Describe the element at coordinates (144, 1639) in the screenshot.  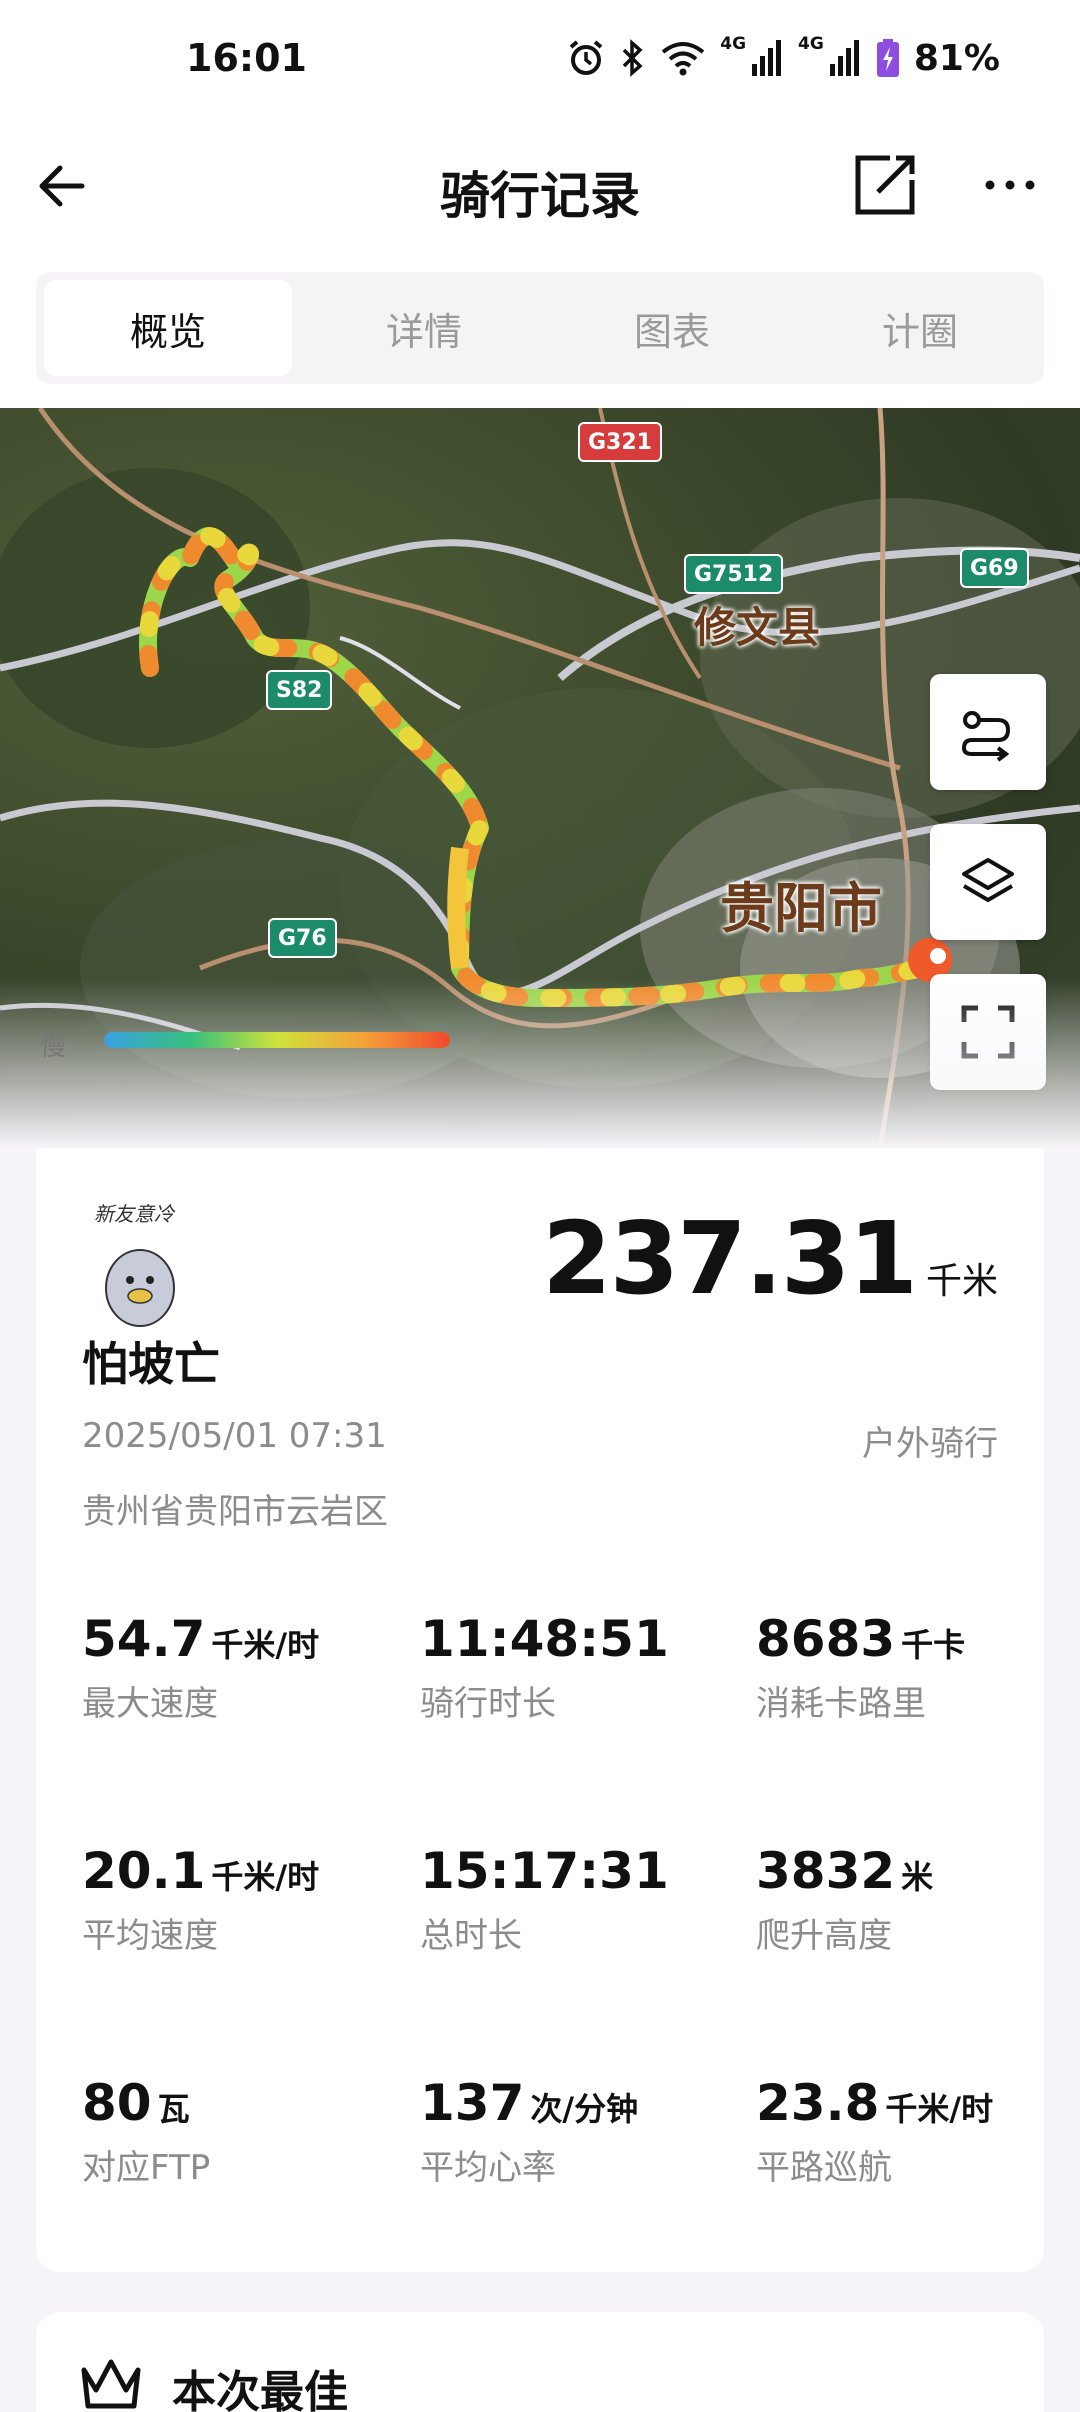
I see `stat-value: 54.7` at that location.